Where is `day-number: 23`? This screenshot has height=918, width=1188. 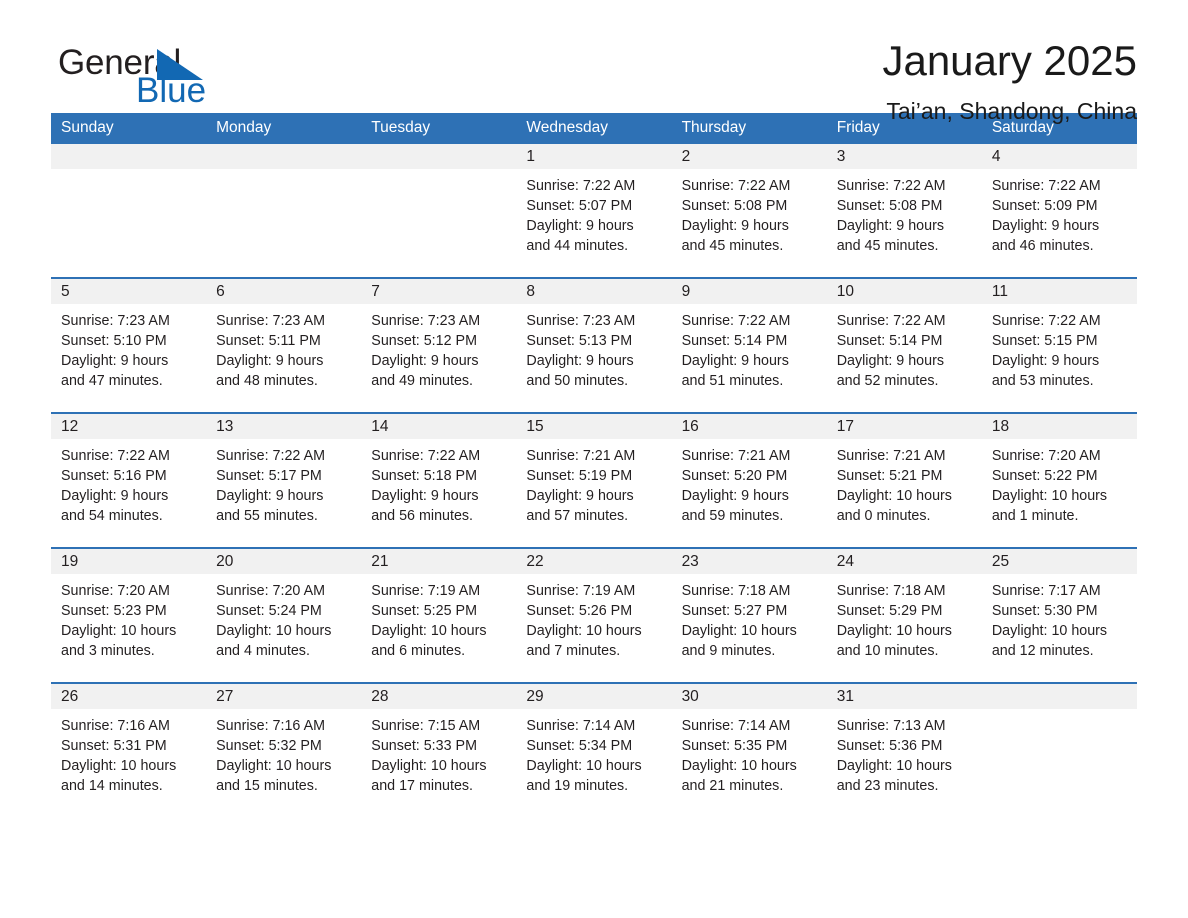
day-number: 23 is located at coordinates (749, 561).